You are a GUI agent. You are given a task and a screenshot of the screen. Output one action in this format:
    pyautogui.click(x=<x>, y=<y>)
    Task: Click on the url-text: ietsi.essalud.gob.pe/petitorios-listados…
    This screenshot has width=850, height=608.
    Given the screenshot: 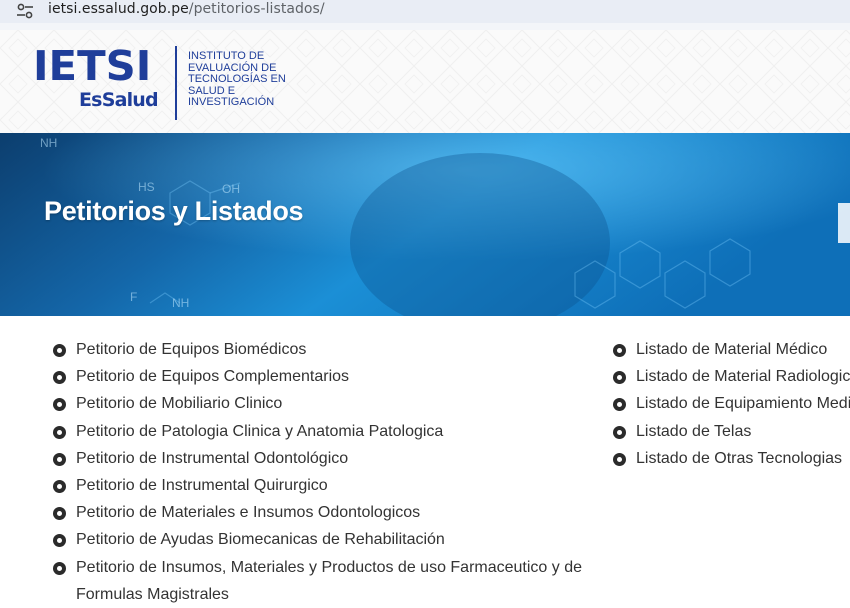 What is the action you would take?
    pyautogui.click(x=186, y=9)
    